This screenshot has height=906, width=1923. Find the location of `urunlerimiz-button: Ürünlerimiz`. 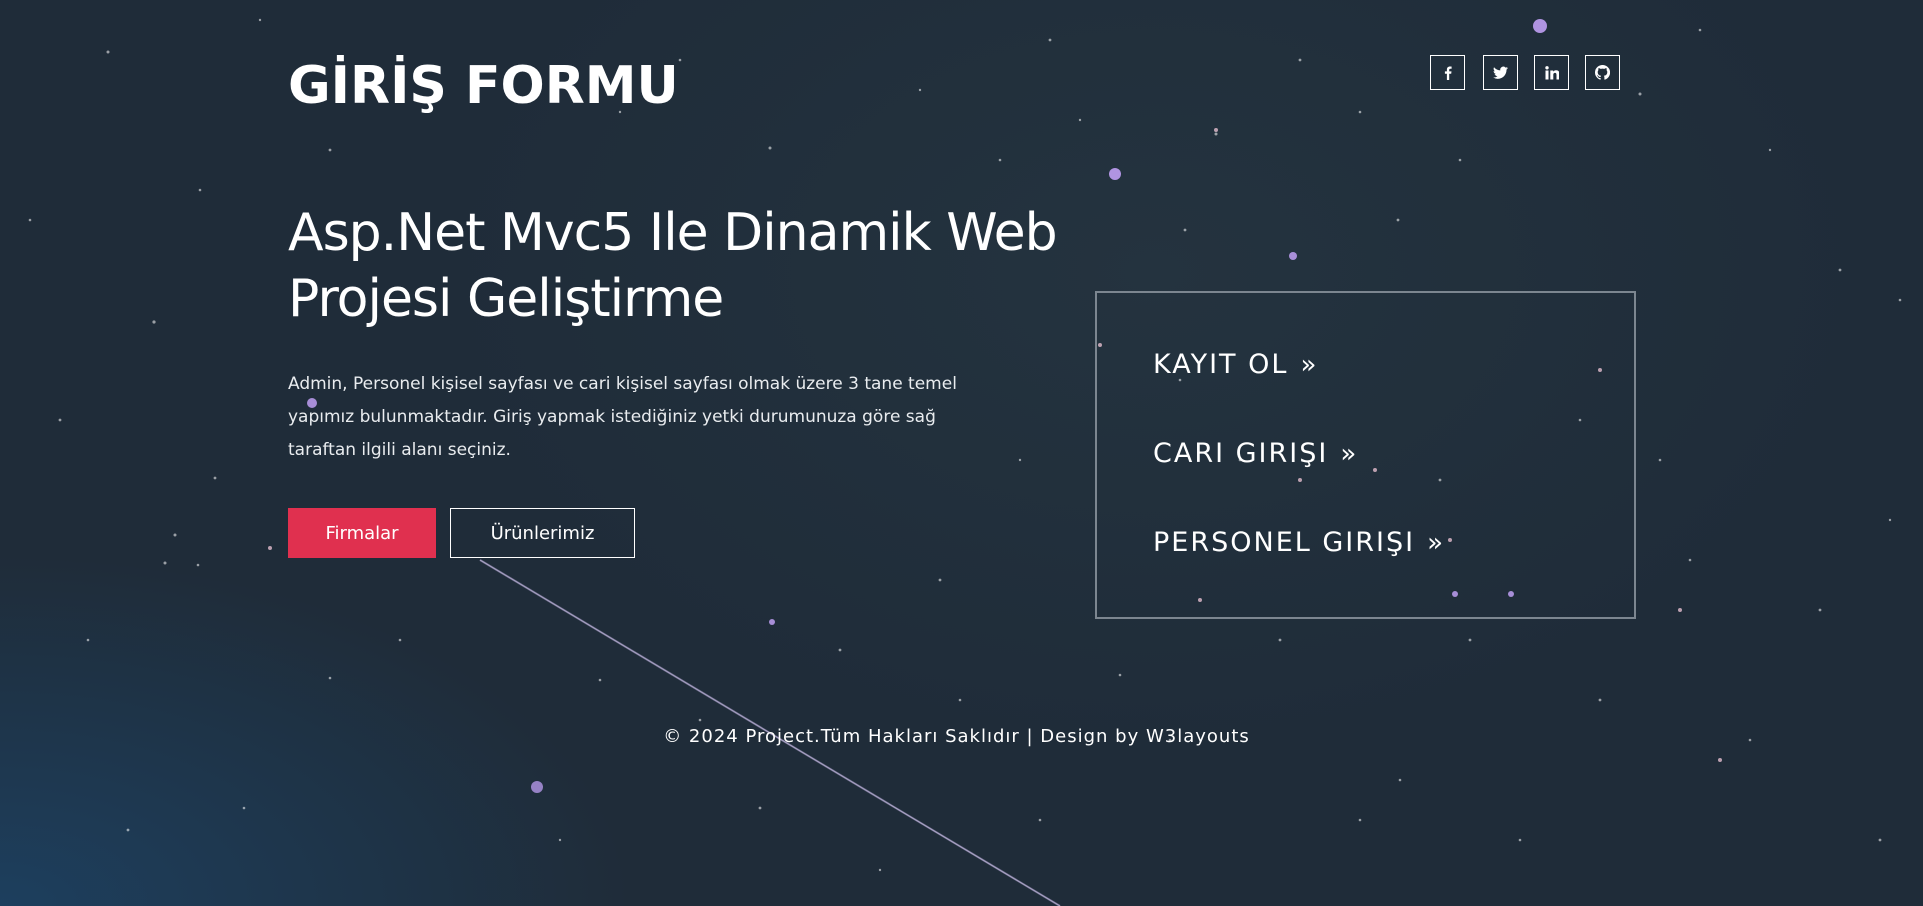

urunlerimiz-button: Ürünlerimiz is located at coordinates (542, 533).